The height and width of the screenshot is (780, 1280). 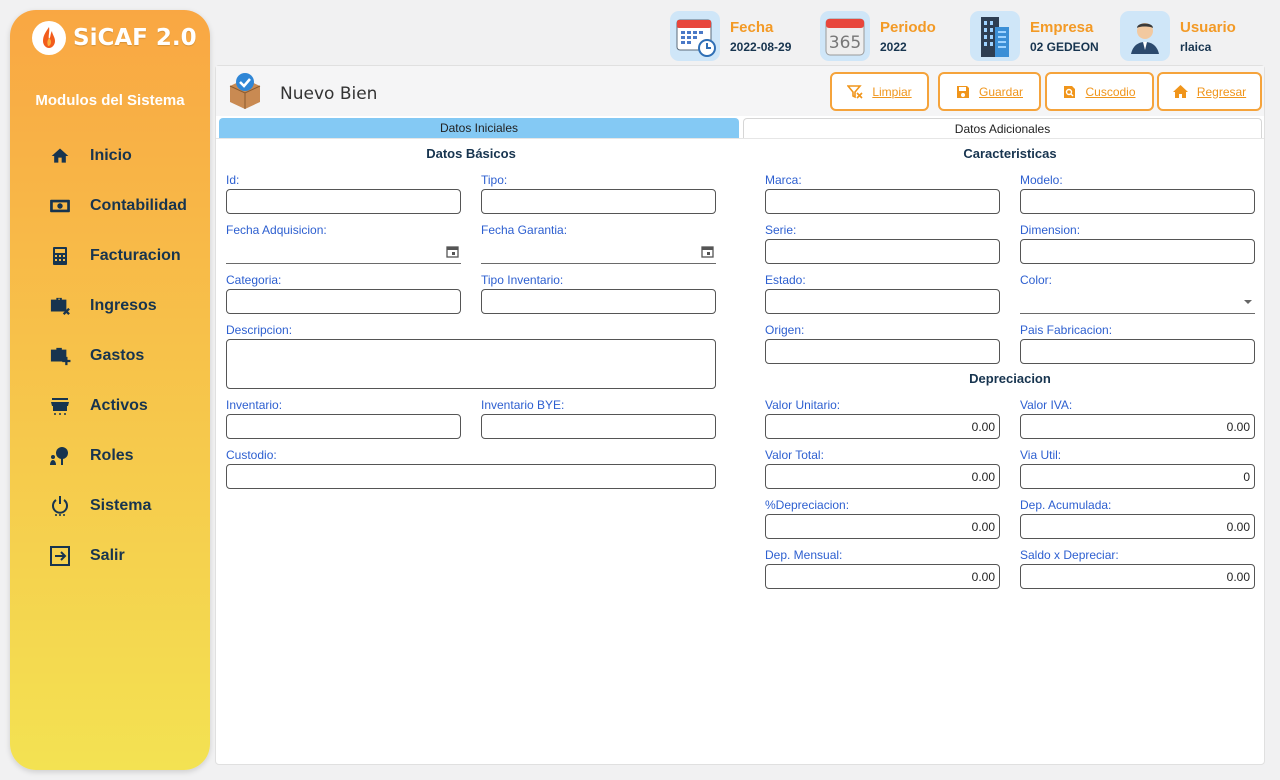 I want to click on sidebar-title: Modulos del Sistema, so click(x=110, y=100).